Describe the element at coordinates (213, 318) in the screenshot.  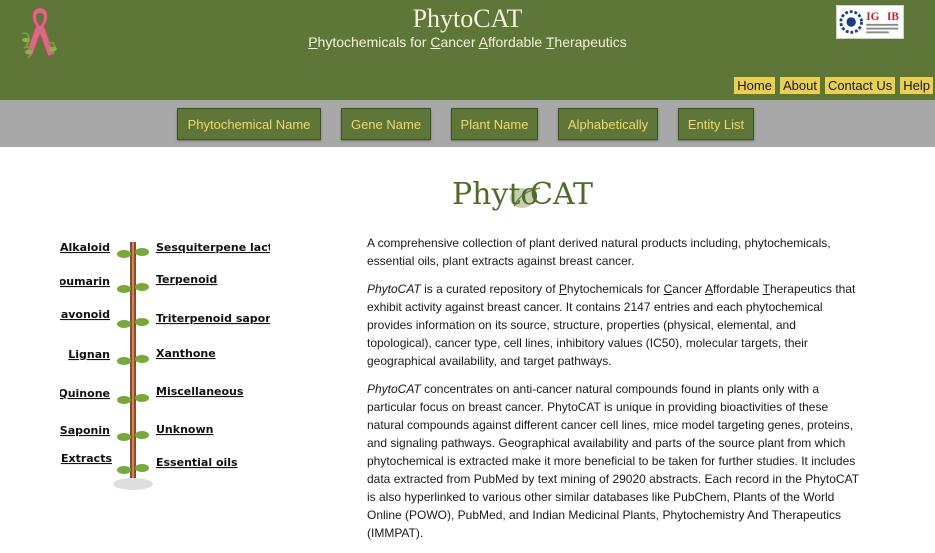
I see `class-triterpenoid-saponin-link: Triterpenoid saponin` at that location.